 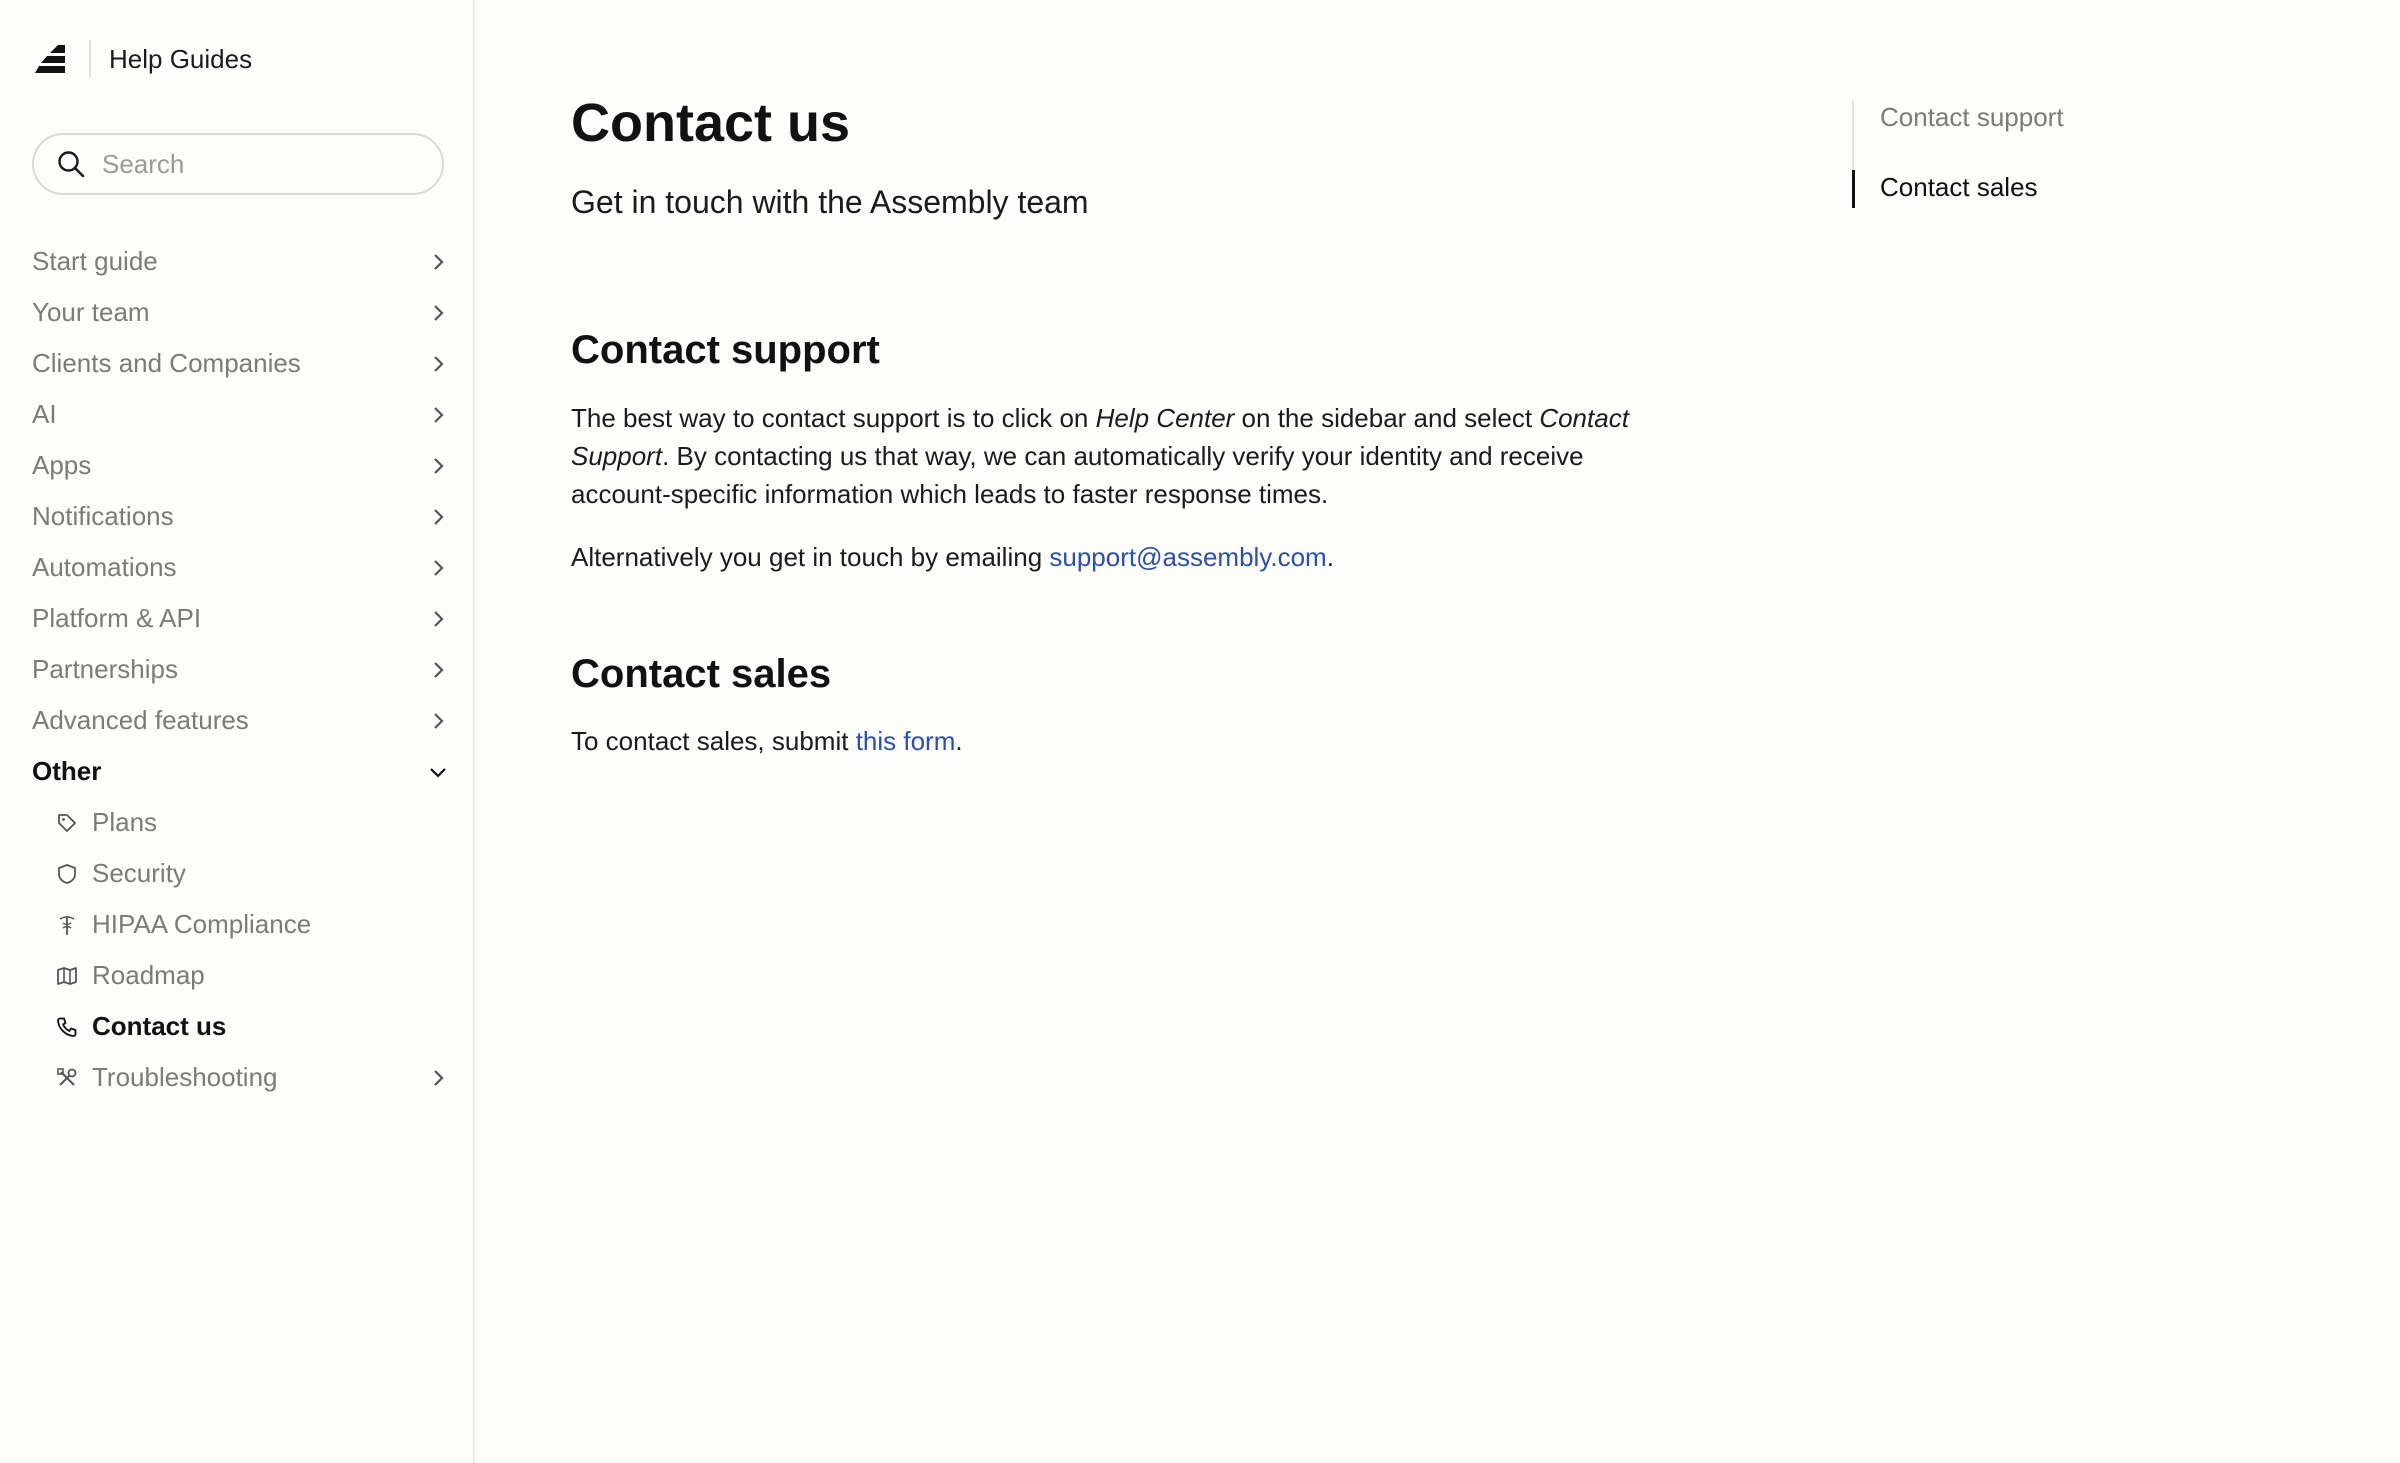 I want to click on sidebar-subitem-troubleshooting: Troubleshooting, so click(x=254, y=1077).